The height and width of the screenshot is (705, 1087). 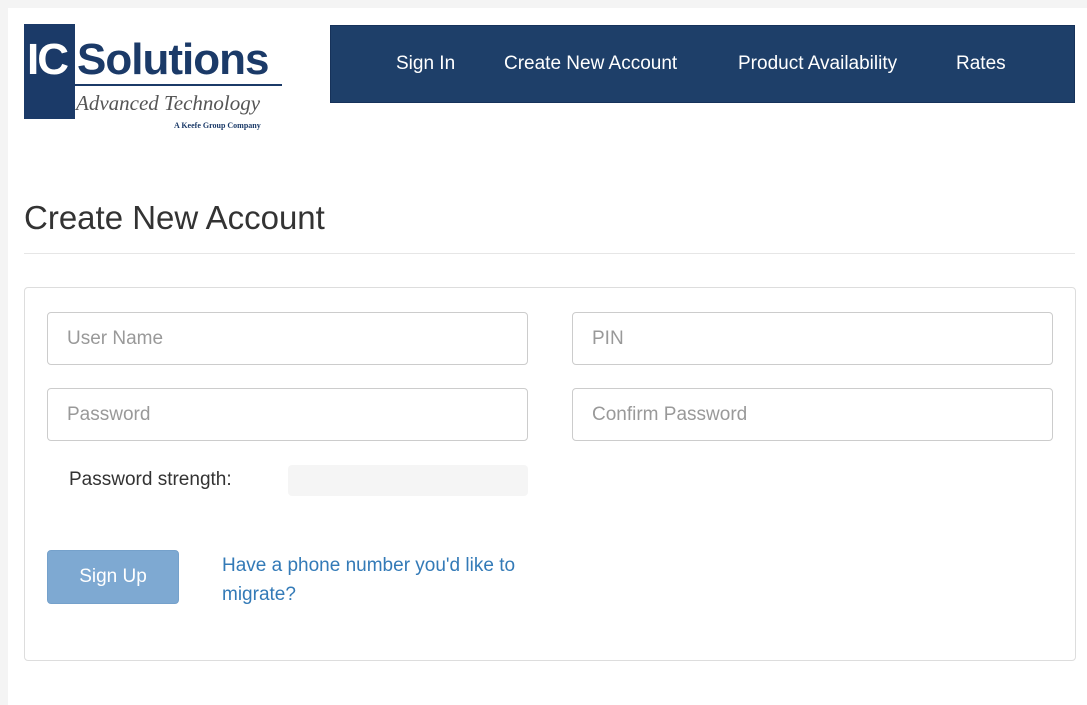 I want to click on logo-subtag: A Keefe Group Company, so click(x=217, y=125).